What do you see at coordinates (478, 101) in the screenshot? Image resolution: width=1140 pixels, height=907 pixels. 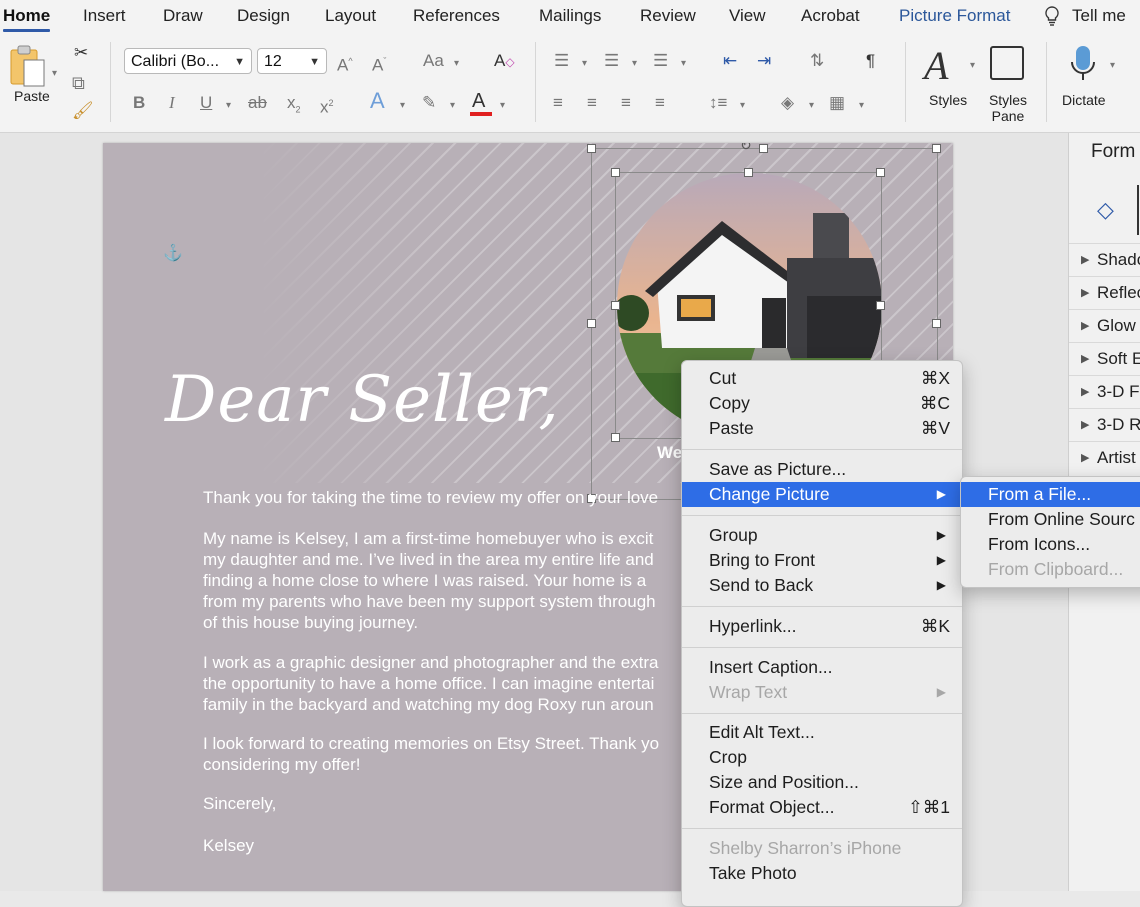 I see `font-color-icon: A` at bounding box center [478, 101].